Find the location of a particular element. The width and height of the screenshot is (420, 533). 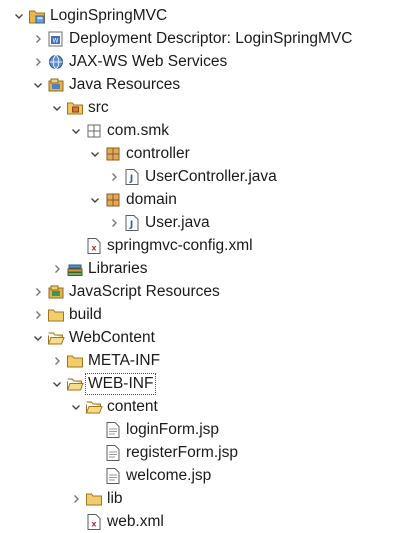

tree-item-label: JavaScript Resources is located at coordinates (144, 291).